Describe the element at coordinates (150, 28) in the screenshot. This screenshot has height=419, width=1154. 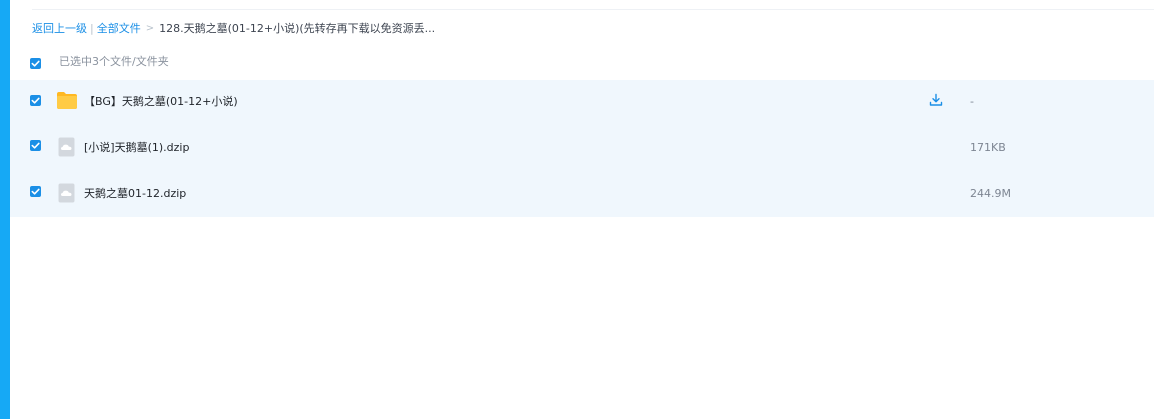
I see `breadcrumb-arrow: >` at that location.